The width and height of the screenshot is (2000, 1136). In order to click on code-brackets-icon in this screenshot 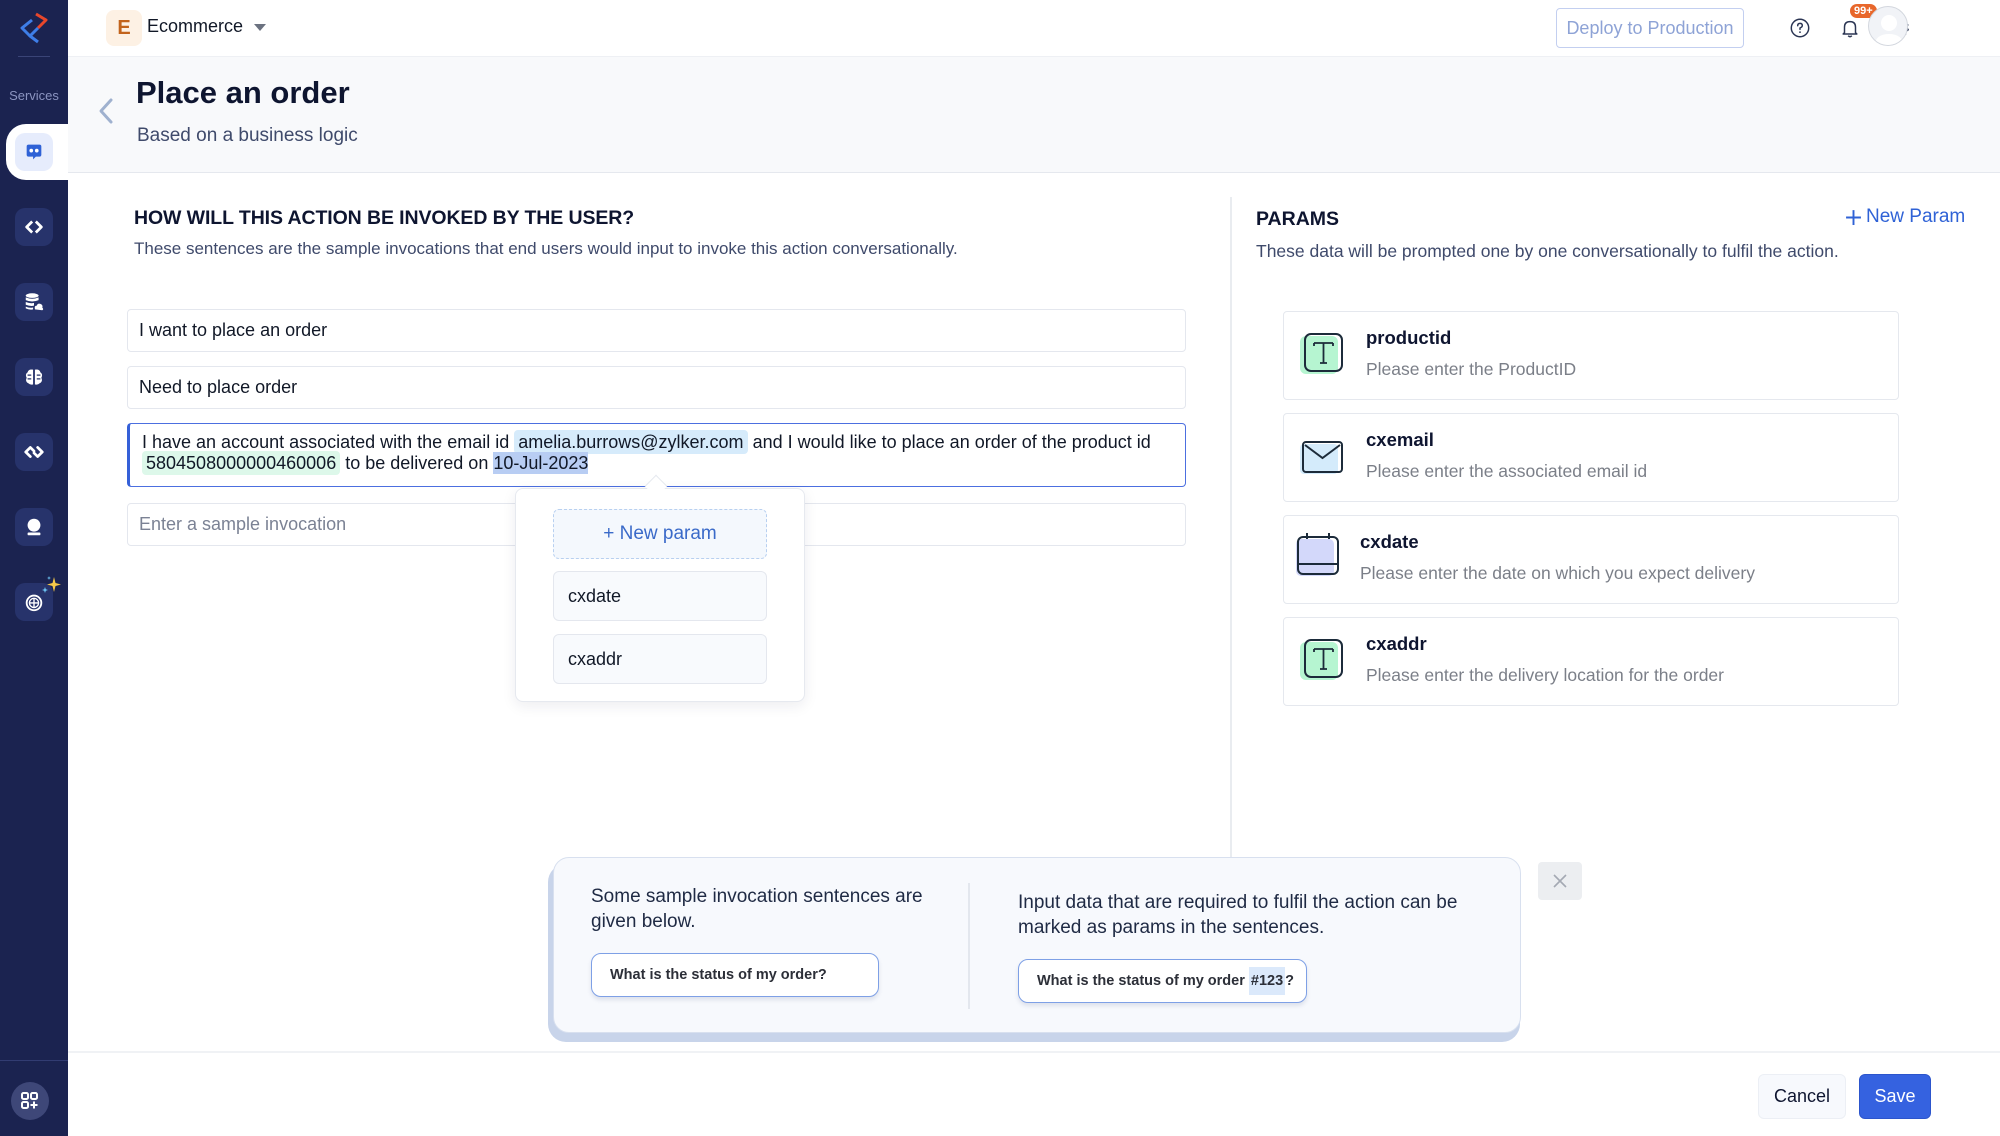, I will do `click(34, 227)`.